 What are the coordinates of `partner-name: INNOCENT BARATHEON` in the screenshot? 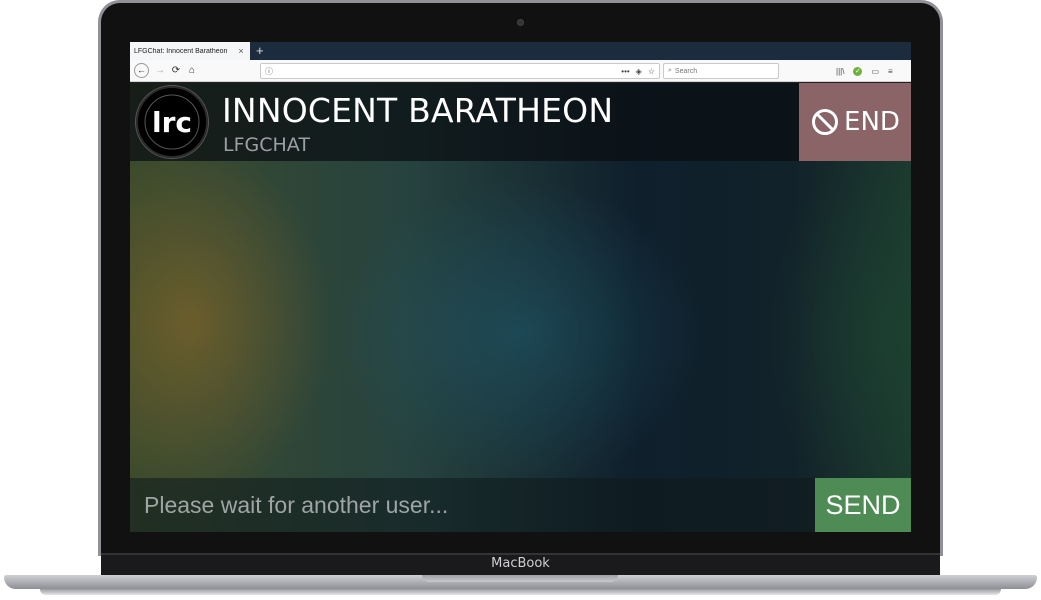 It's located at (418, 110).